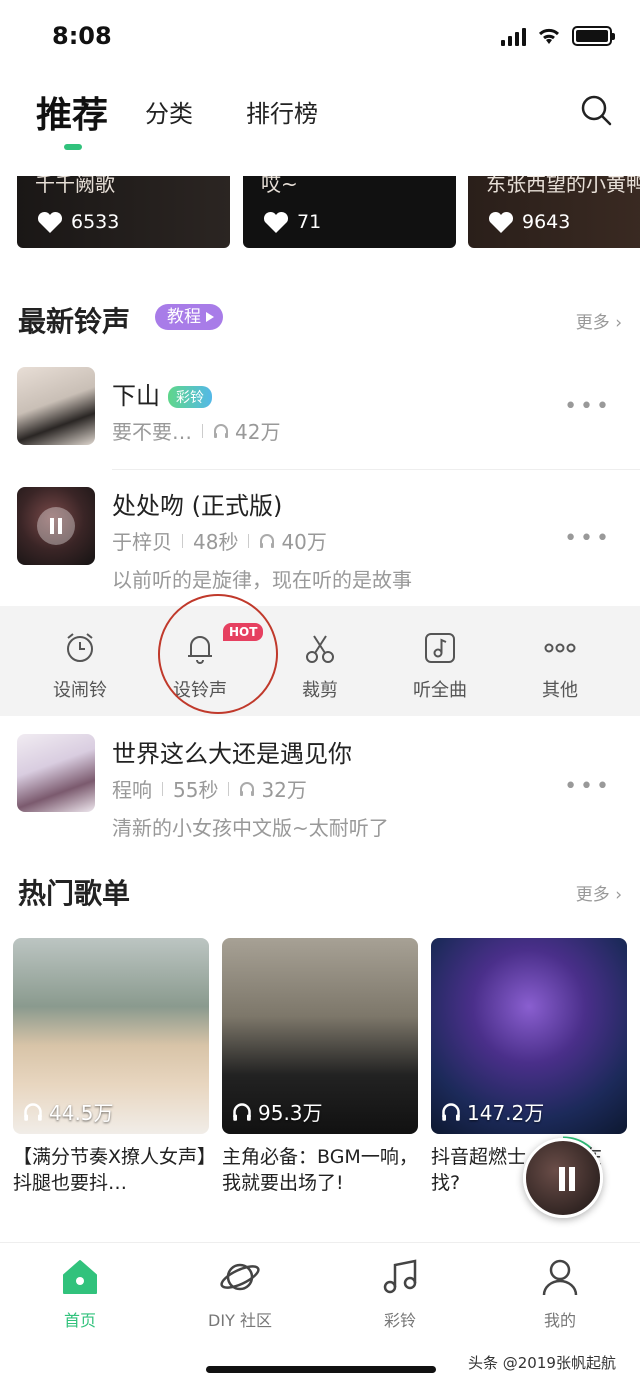  I want to click on song-artist: 程响, so click(132, 790).